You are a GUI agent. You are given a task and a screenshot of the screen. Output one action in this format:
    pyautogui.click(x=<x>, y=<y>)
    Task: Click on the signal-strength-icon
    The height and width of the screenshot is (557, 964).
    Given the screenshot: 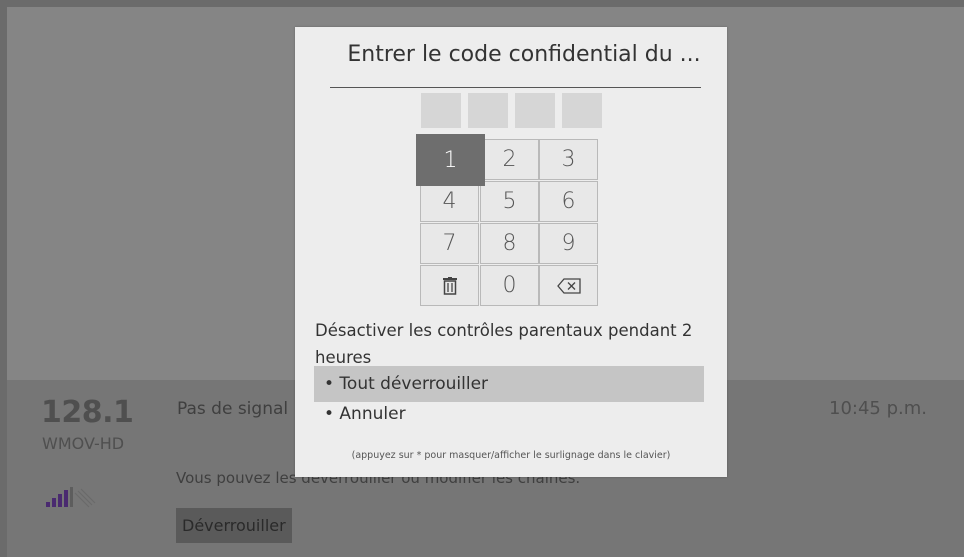 What is the action you would take?
    pyautogui.click(x=71, y=497)
    